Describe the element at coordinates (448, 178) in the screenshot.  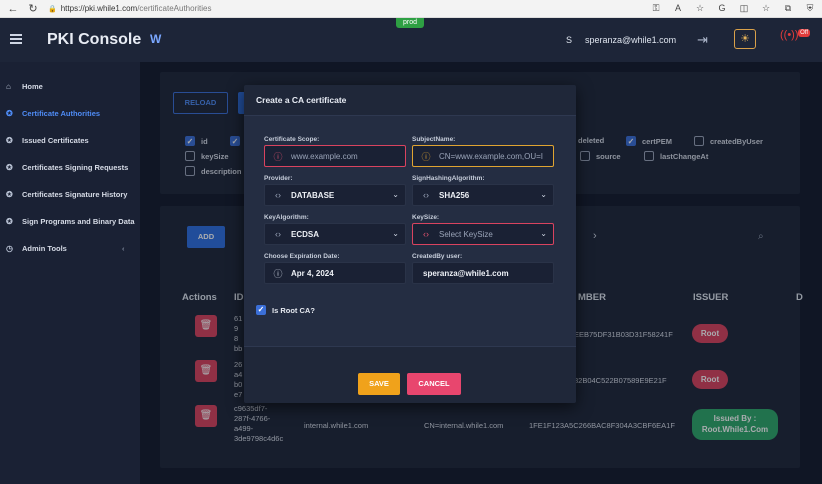
I see `hashing-label: SignHashingAlgorithm:` at that location.